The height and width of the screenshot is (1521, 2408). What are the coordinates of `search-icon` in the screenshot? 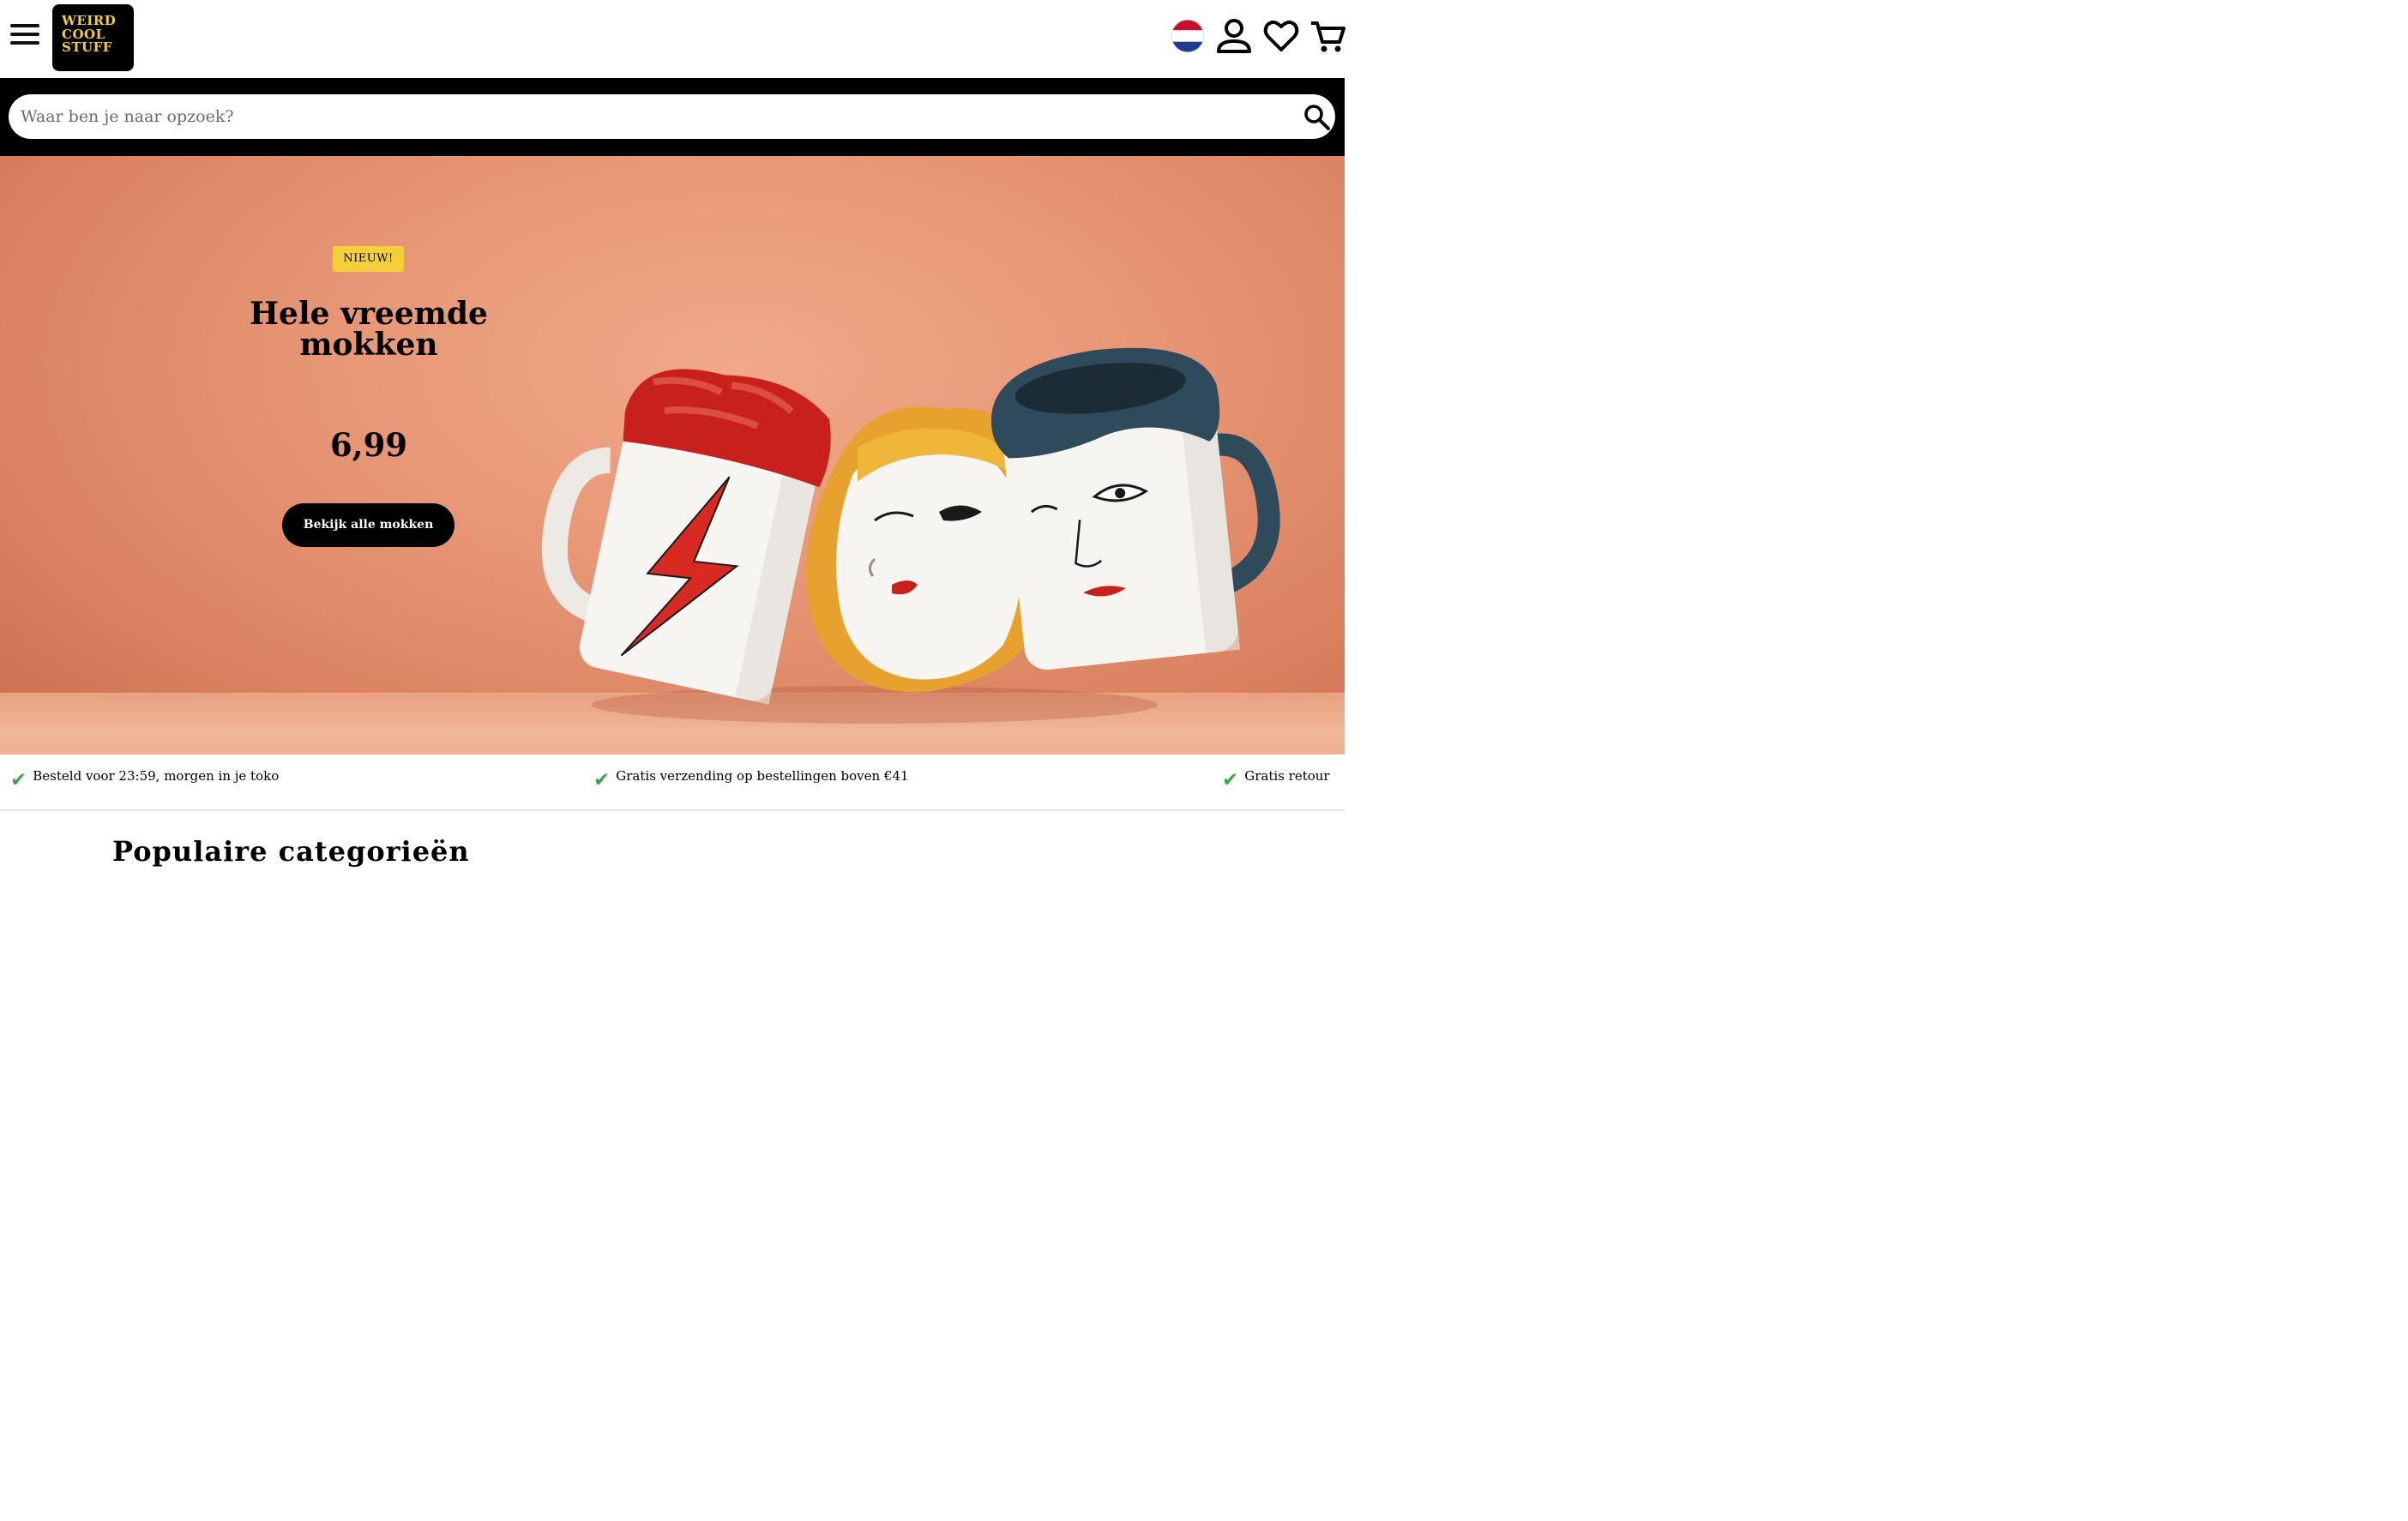 It's located at (1317, 117).